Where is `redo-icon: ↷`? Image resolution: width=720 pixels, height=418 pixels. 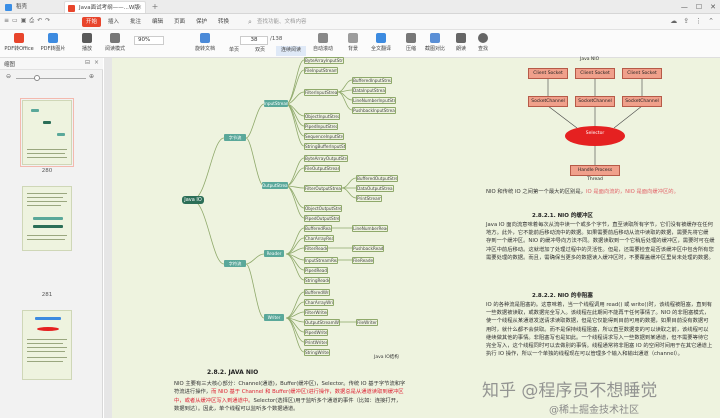 redo-icon: ↷ is located at coordinates (47, 21).